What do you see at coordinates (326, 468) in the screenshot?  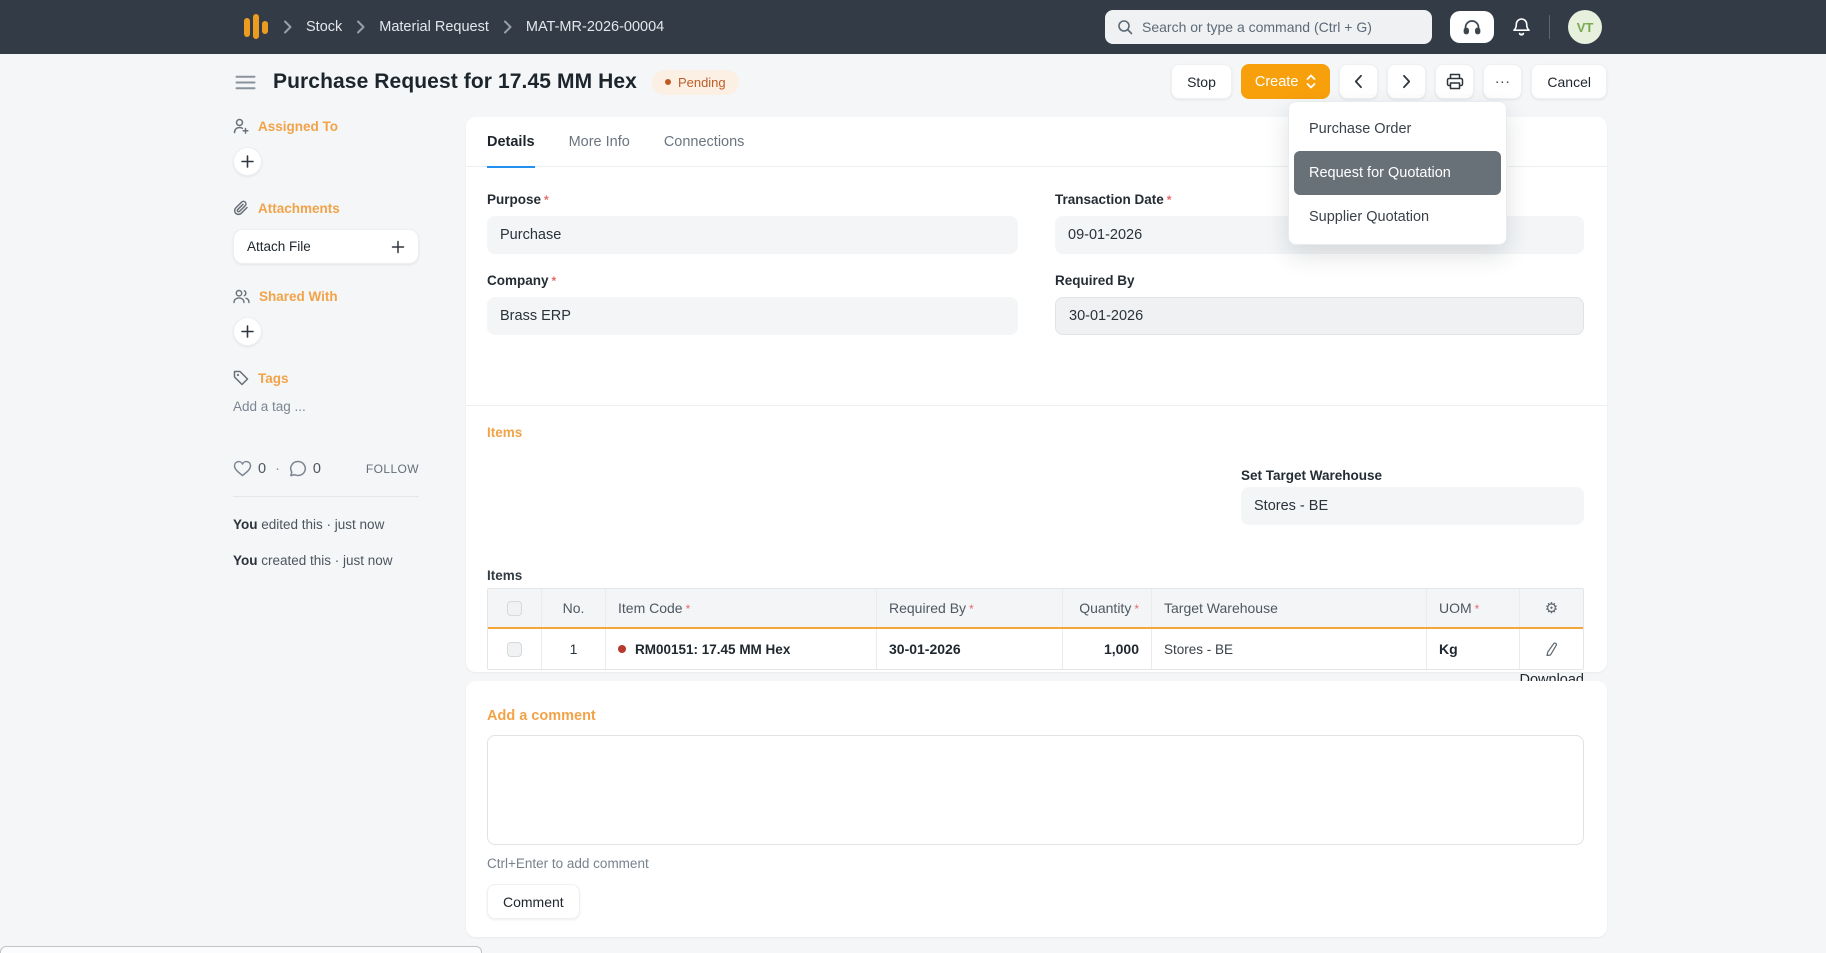 I see `social-row: 0 · 0 FOLLOW` at bounding box center [326, 468].